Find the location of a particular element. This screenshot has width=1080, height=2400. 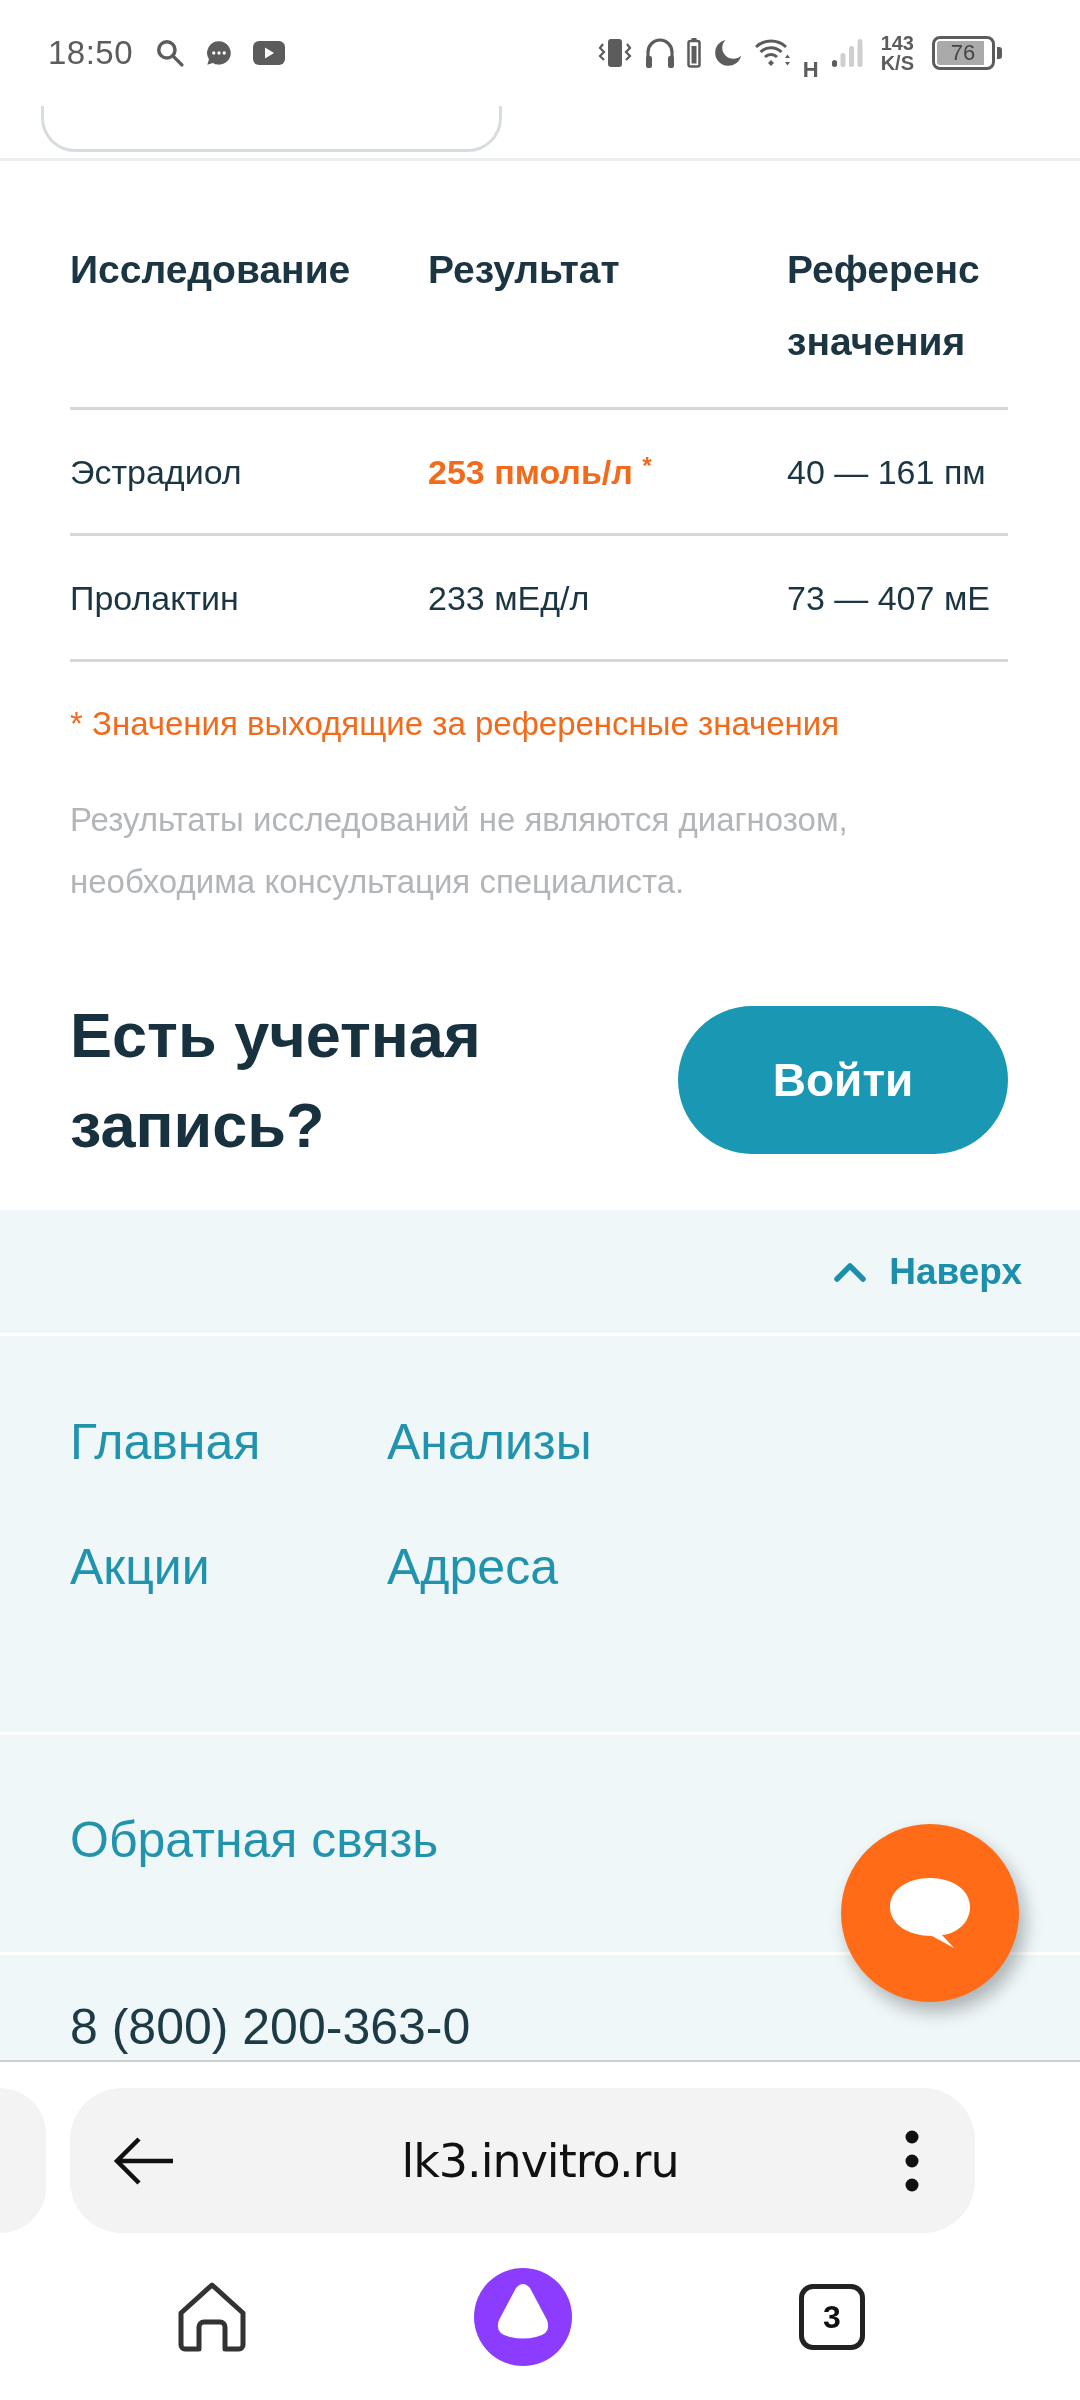

address-bar: lk3.invitro.ru is located at coordinates (522, 2160).